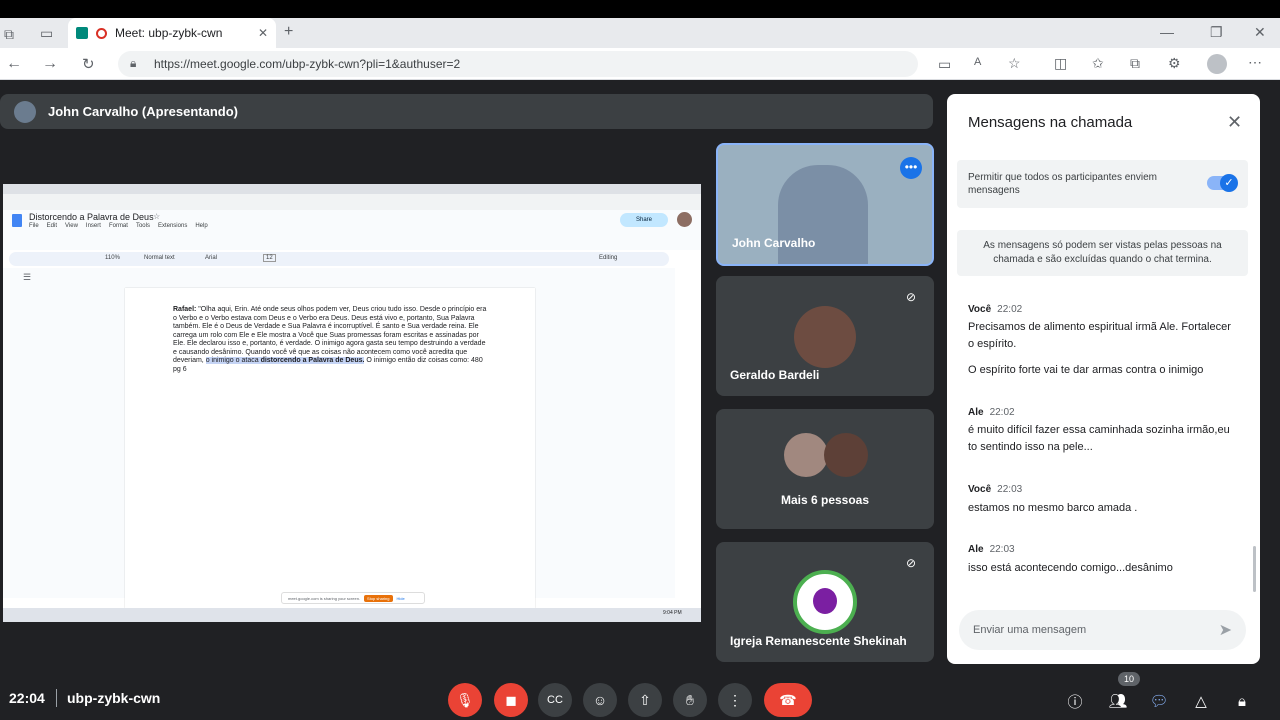 This screenshot has width=1280, height=720. I want to click on more-options-button: ⋮, so click(735, 700).